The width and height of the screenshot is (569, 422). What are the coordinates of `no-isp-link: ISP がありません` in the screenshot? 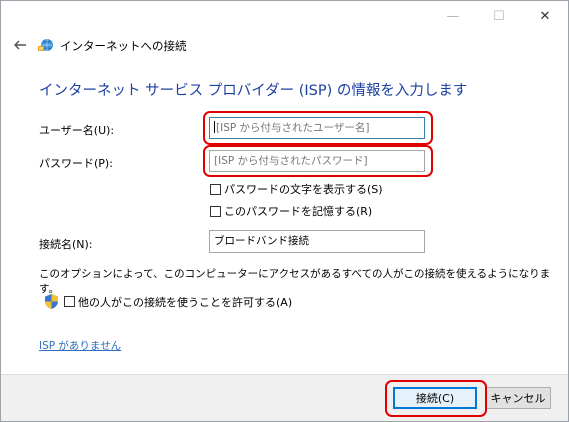 It's located at (80, 345).